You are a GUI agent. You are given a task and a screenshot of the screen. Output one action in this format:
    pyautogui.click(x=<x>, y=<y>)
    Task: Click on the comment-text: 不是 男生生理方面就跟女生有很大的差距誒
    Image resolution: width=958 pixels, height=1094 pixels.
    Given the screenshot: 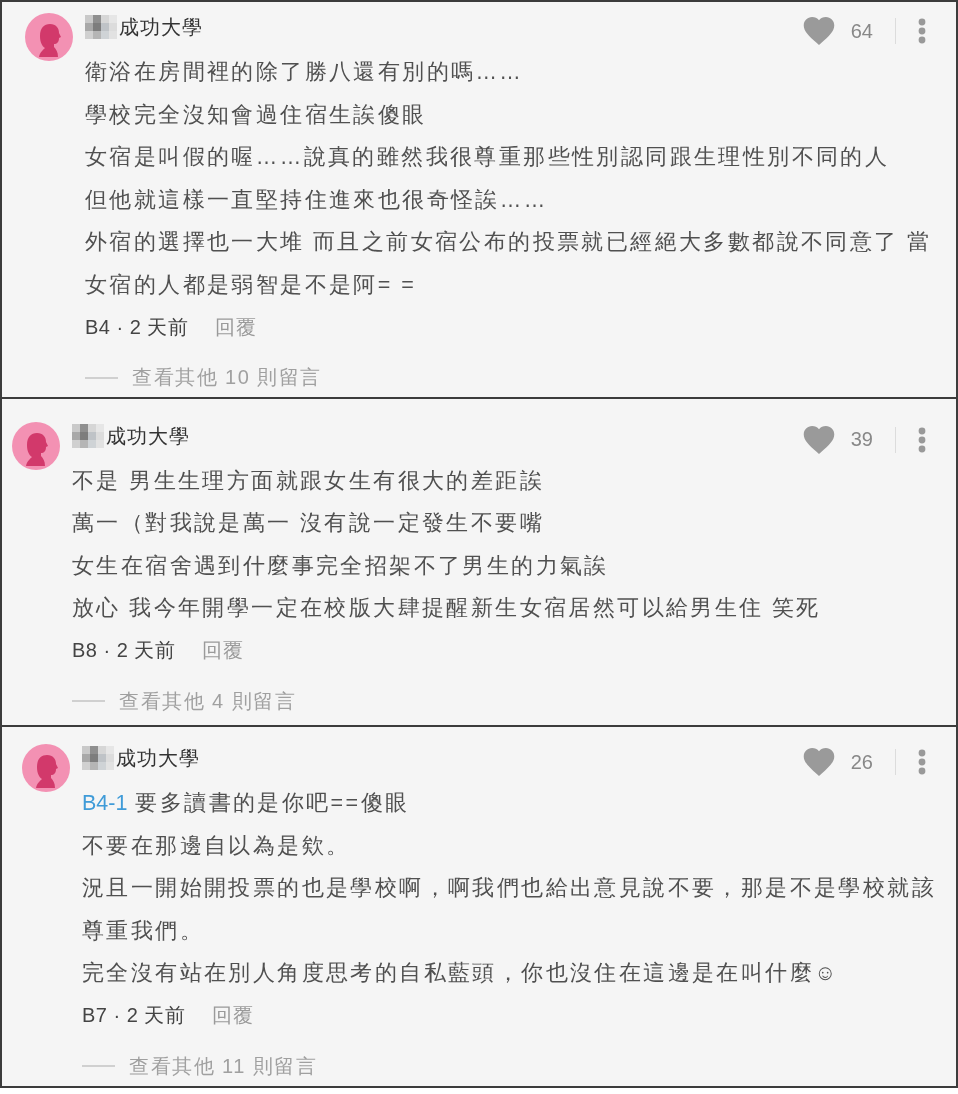 What is the action you would take?
    pyautogui.click(x=308, y=481)
    